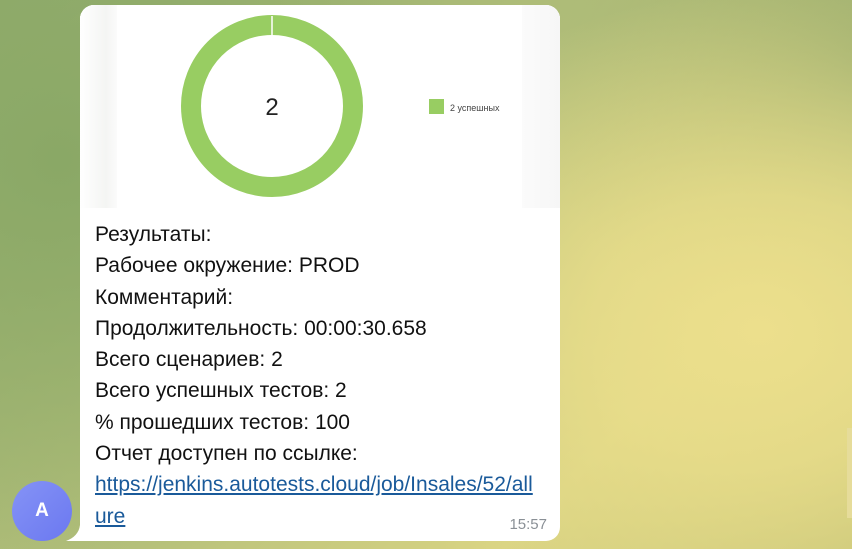 The width and height of the screenshot is (852, 549). What do you see at coordinates (340, 106) in the screenshot?
I see `donut-chart: 2 2 успешных` at bounding box center [340, 106].